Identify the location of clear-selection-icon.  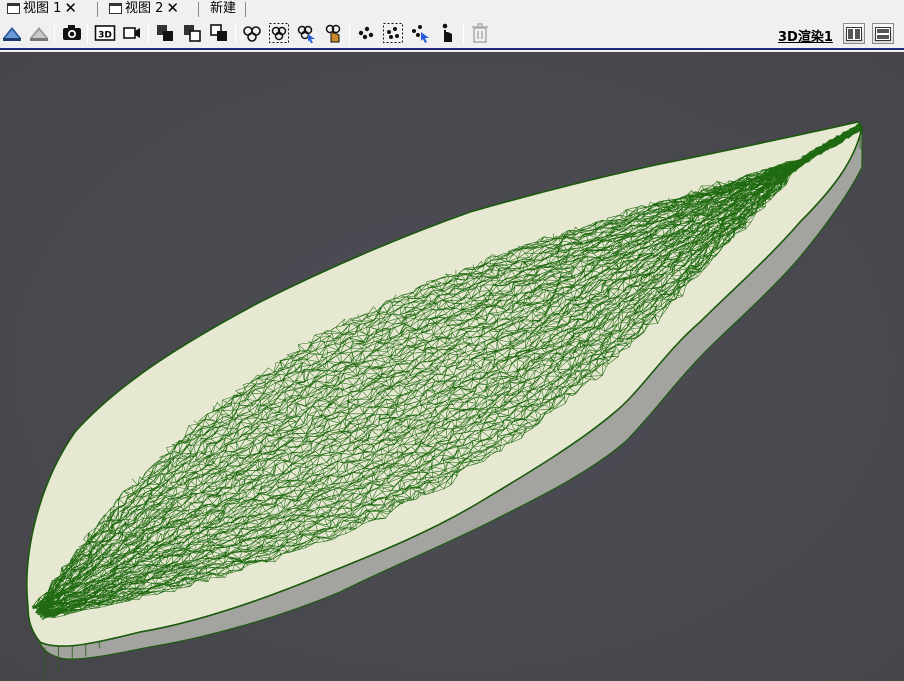
(480, 33).